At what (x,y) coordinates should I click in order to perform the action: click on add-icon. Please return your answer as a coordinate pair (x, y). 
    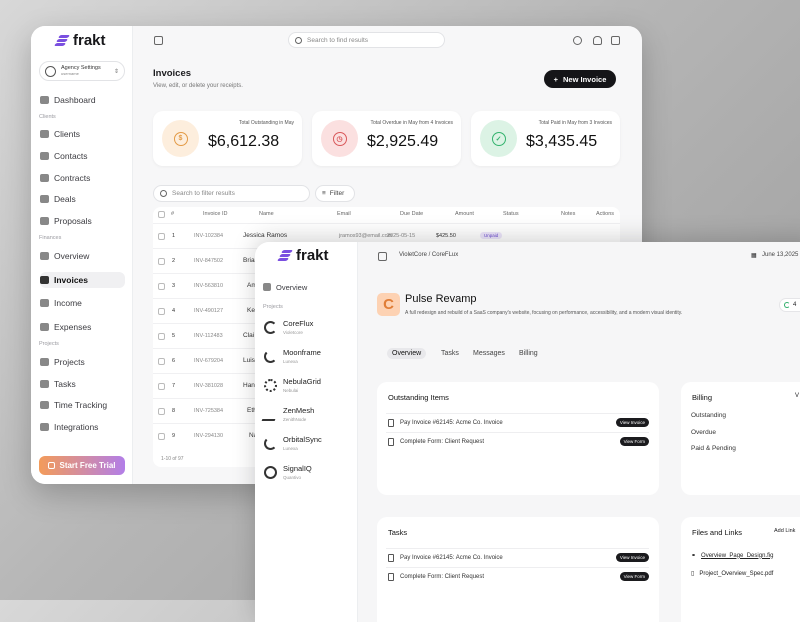
    Looking at the image, I should click on (615, 40).